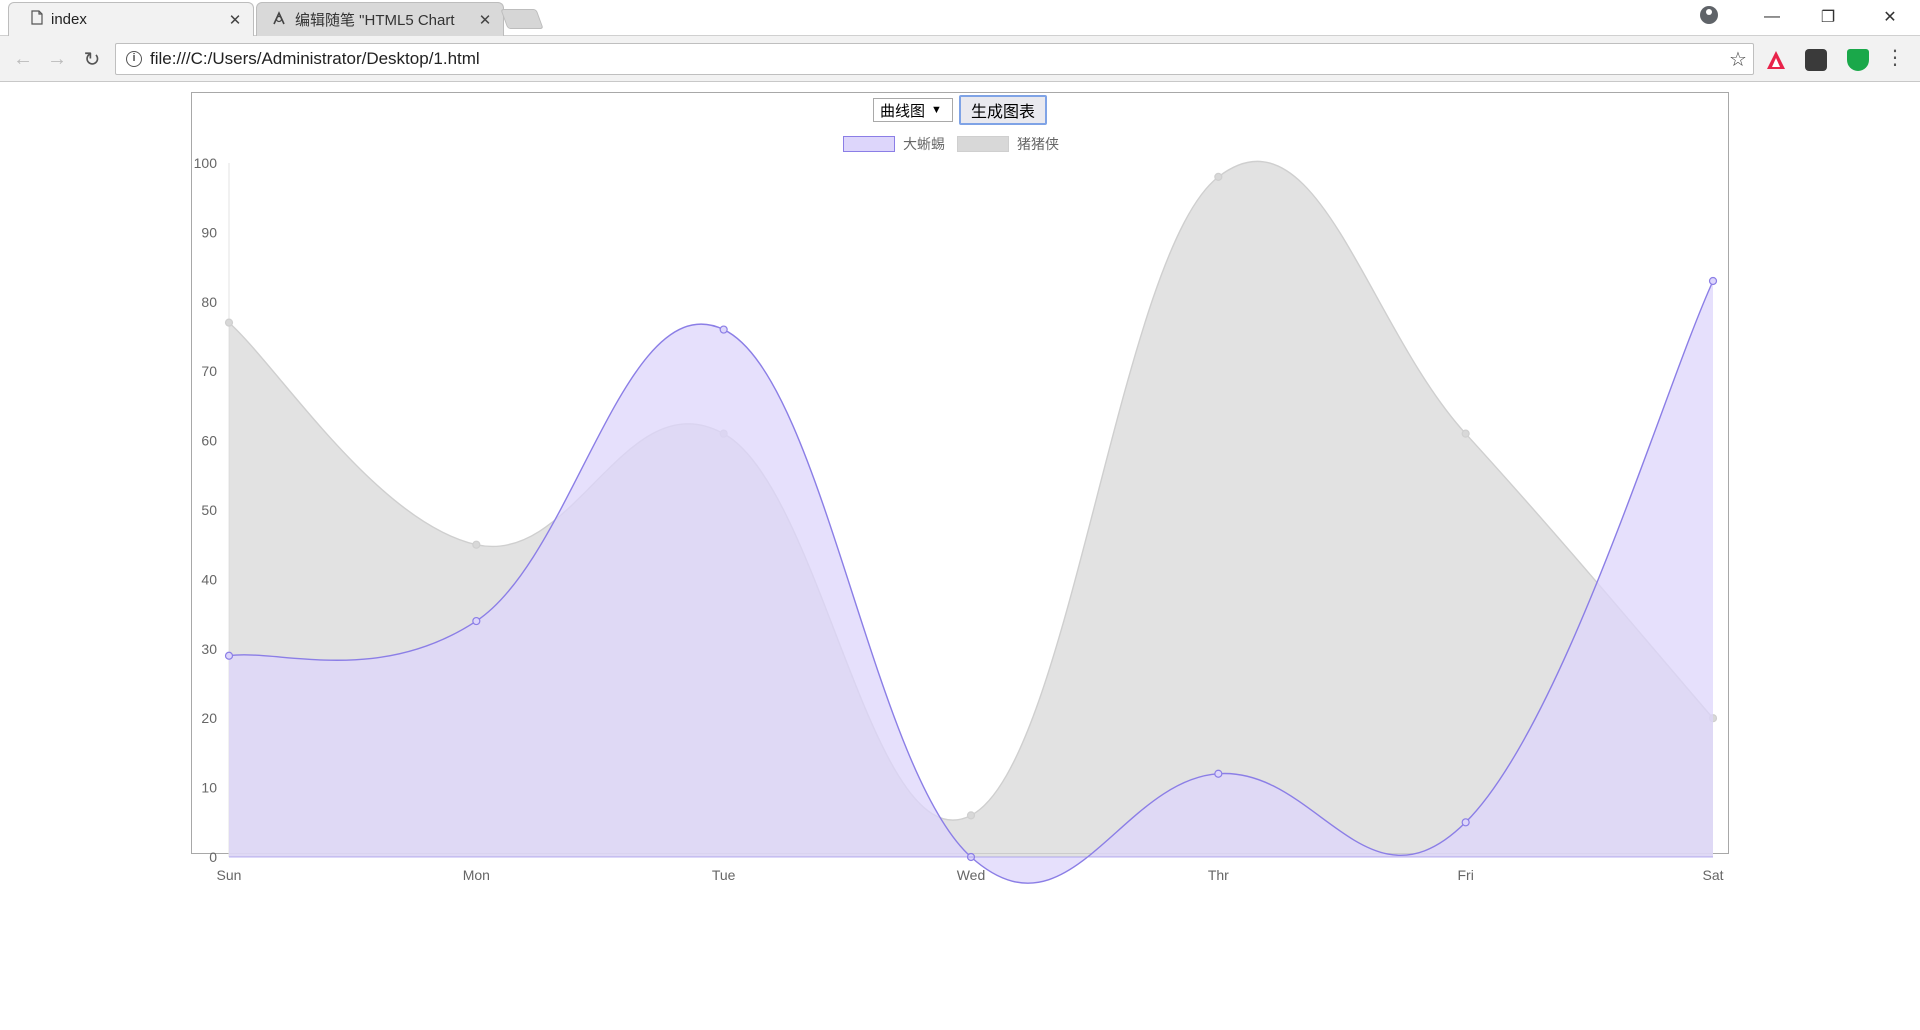 Image resolution: width=1920 pixels, height=1030 pixels. Describe the element at coordinates (37, 19) in the screenshot. I see `page-icon` at that location.